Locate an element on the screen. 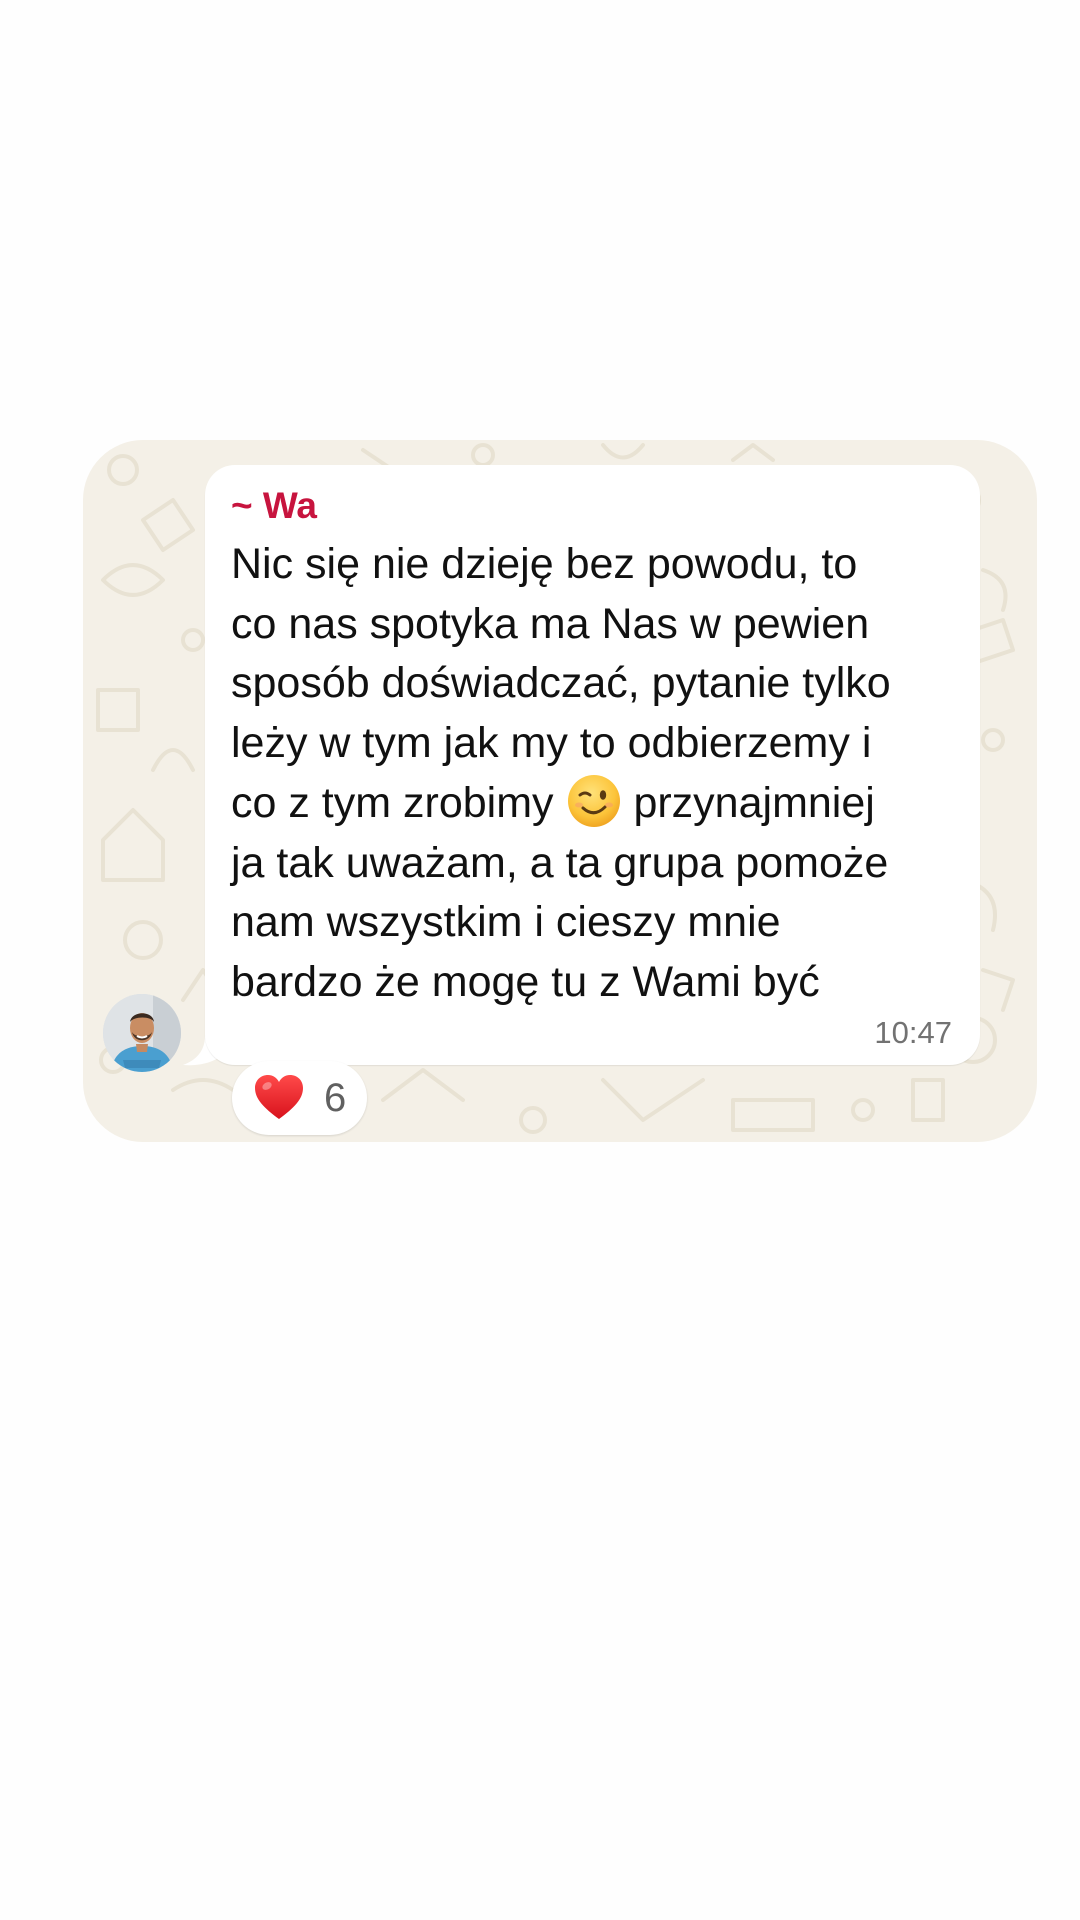  message-line: przynajmniej is located at coordinates (748, 803).